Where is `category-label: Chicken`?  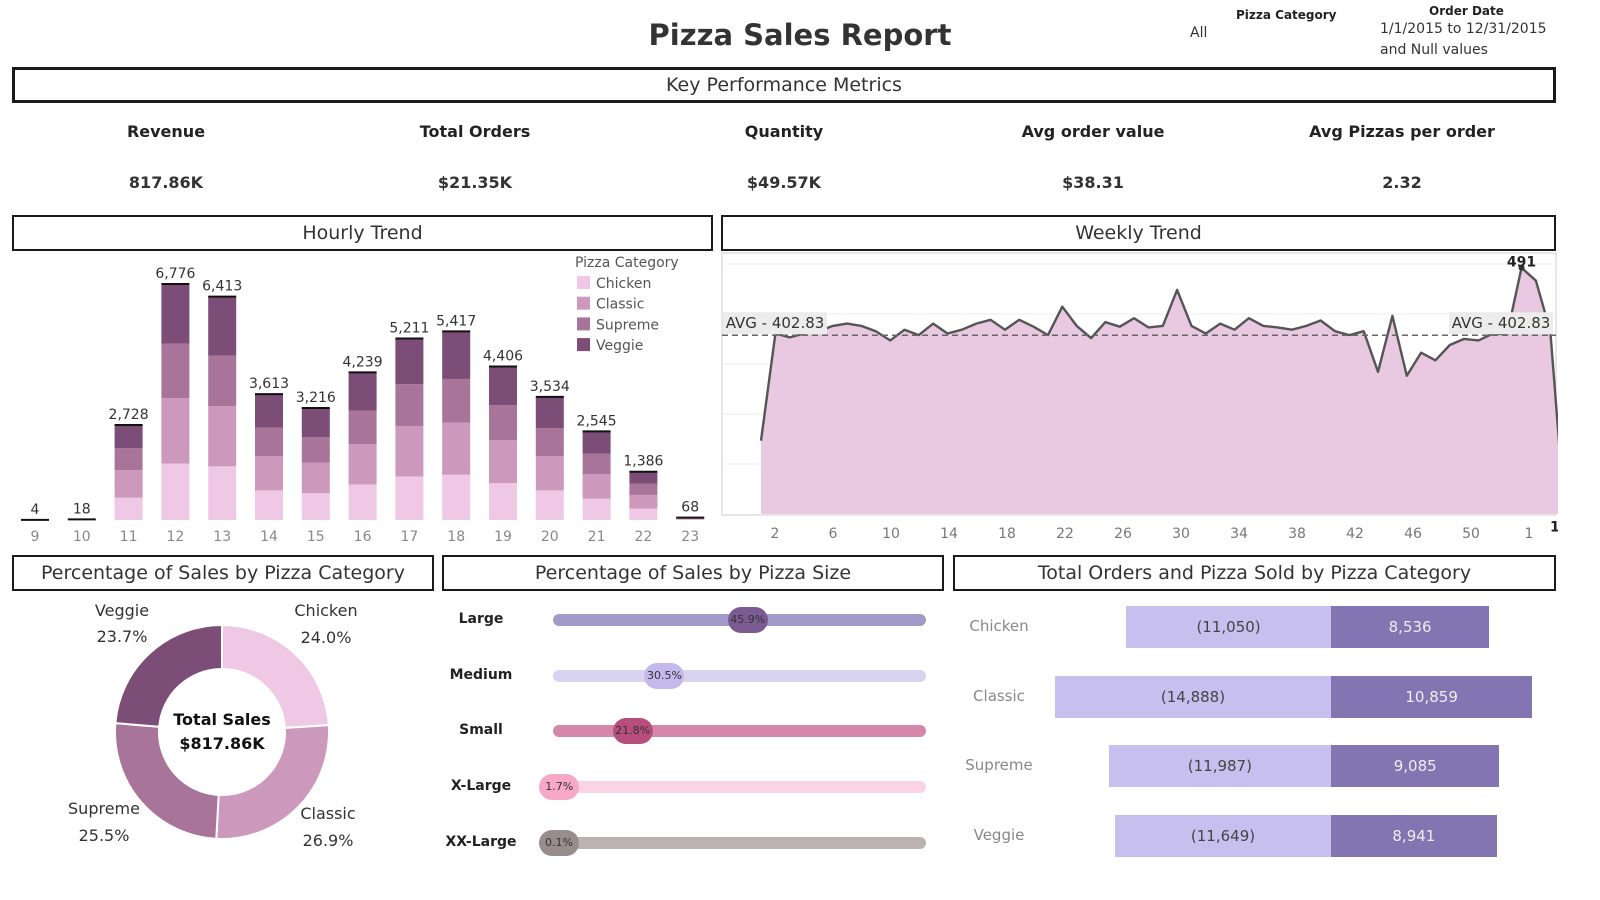
category-label: Chicken is located at coordinates (999, 626).